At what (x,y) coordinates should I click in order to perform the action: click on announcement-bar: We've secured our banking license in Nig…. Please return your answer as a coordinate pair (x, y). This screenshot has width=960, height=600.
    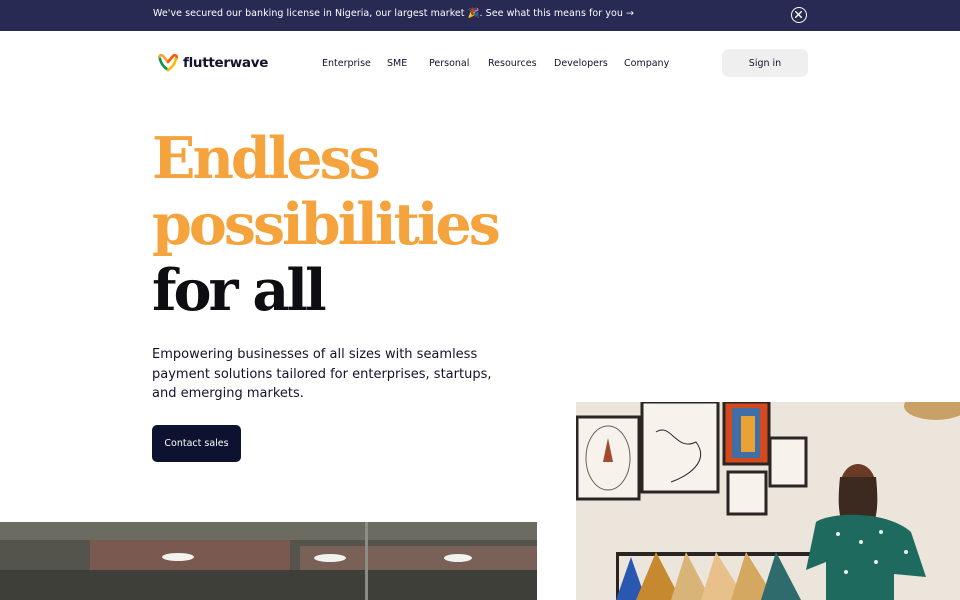
    Looking at the image, I should click on (480, 15).